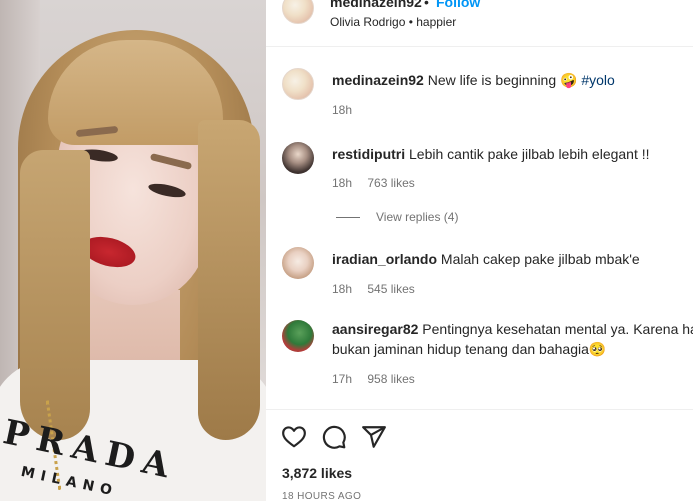 The height and width of the screenshot is (501, 693). Describe the element at coordinates (479, 455) in the screenshot. I see `action-bar: 3,872 likes 18 HOURS AGO` at that location.